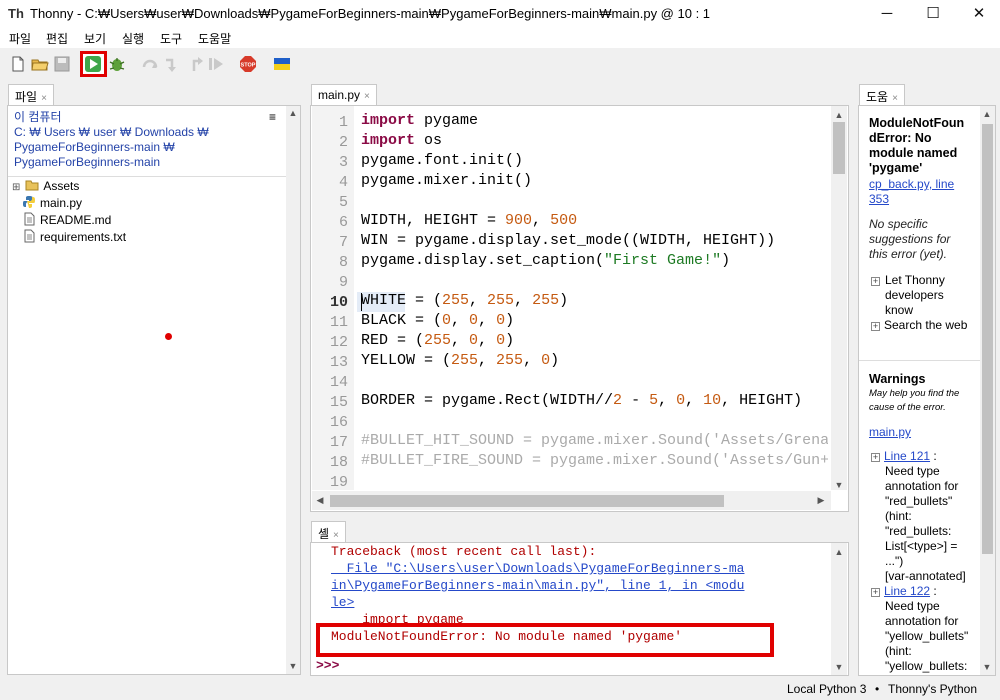 Image resolution: width=1000 pixels, height=700 pixels. What do you see at coordinates (469, 220) in the screenshot?
I see `code-line: WIDTH, HEIGHT = 900, 500` at bounding box center [469, 220].